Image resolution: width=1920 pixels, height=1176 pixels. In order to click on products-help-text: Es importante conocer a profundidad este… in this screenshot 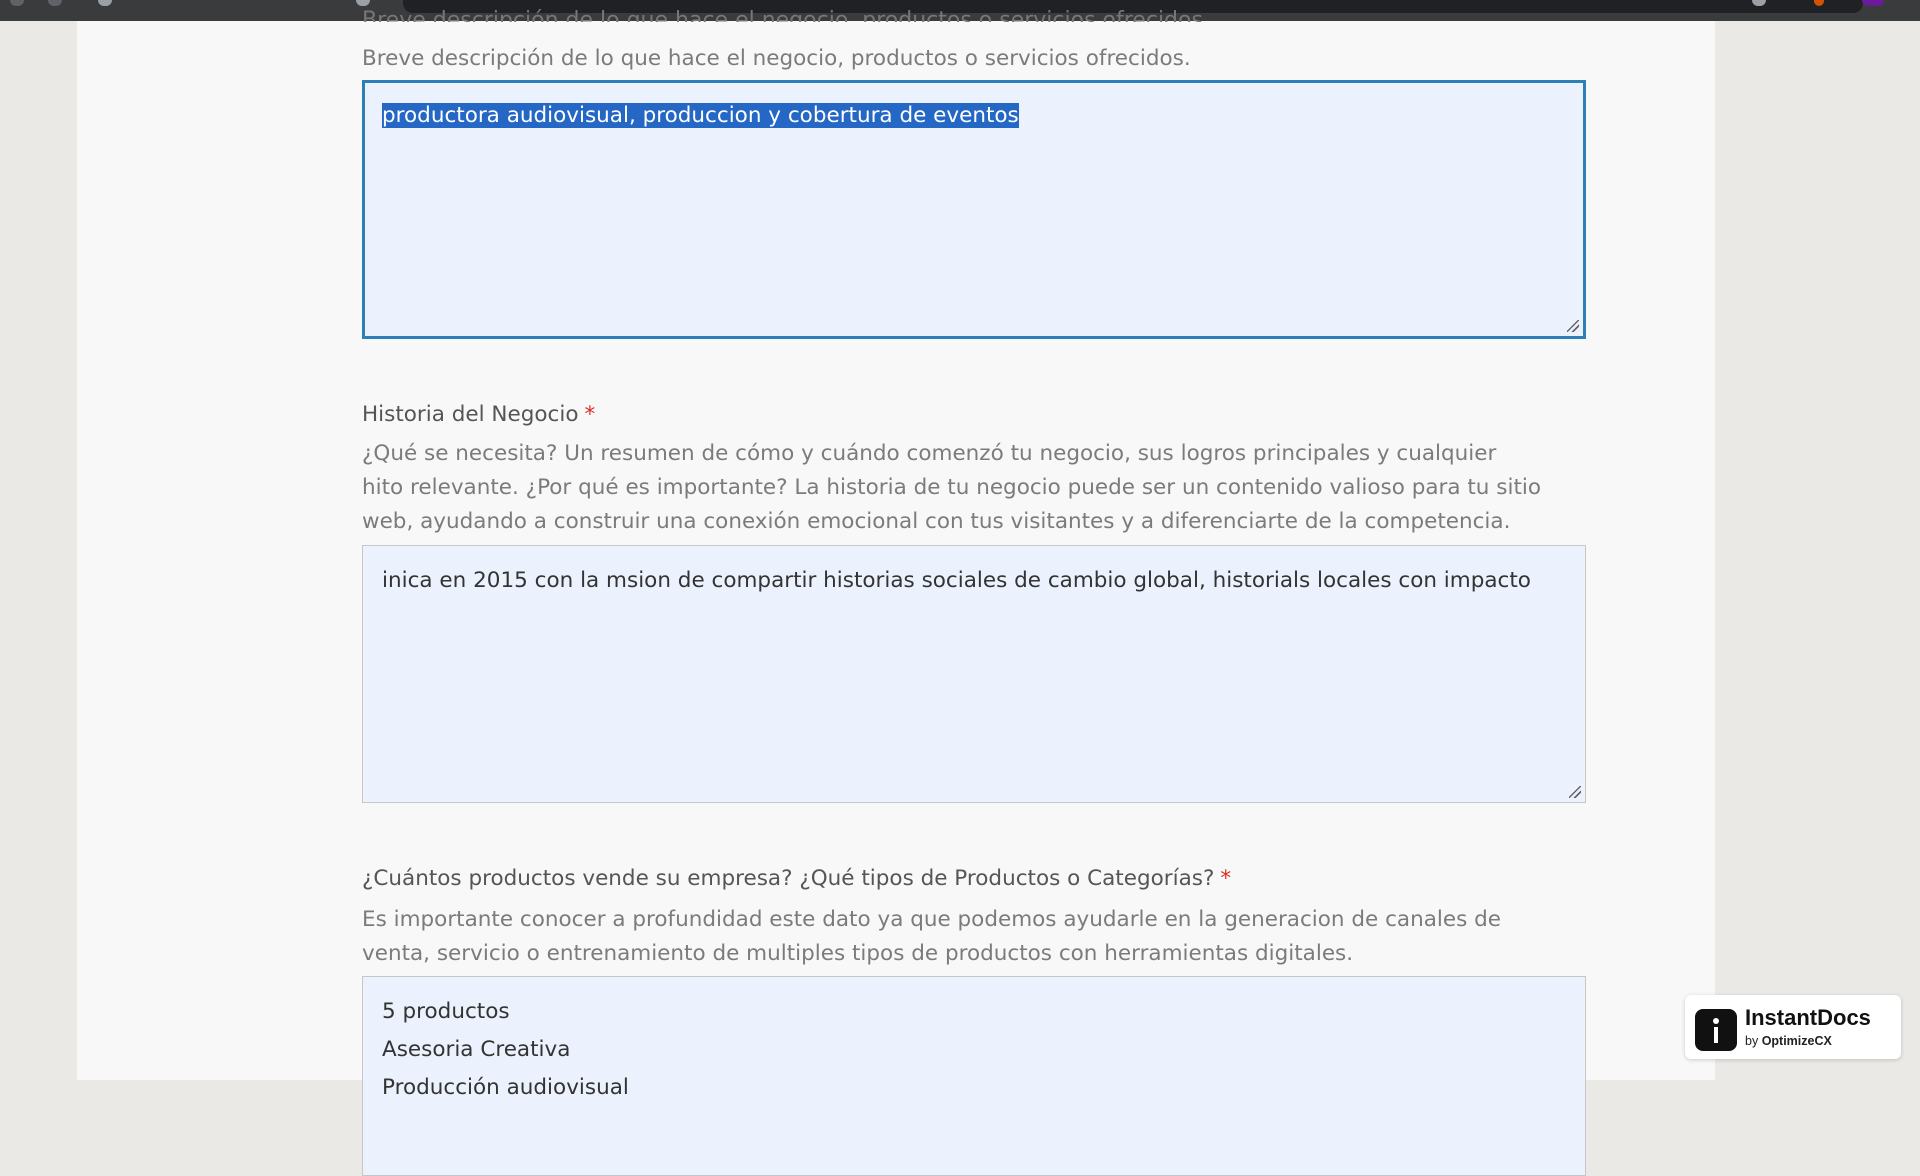, I will do `click(932, 936)`.